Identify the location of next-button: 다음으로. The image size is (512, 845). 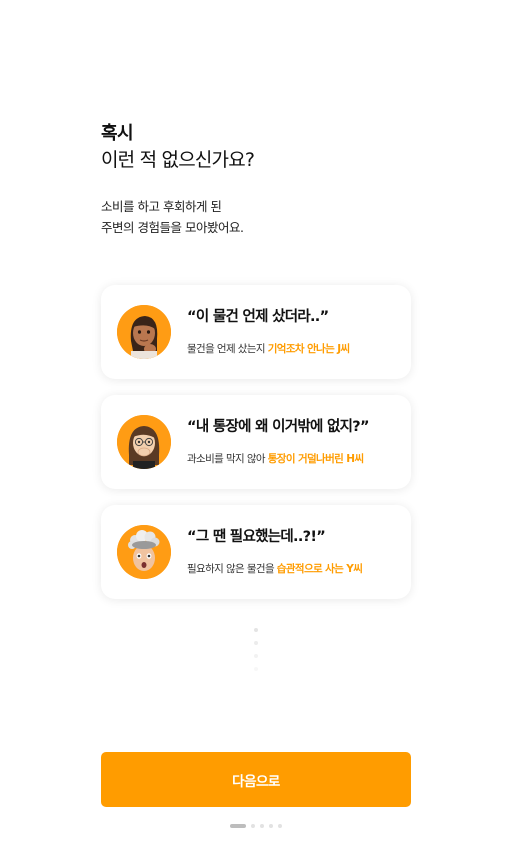
(256, 779).